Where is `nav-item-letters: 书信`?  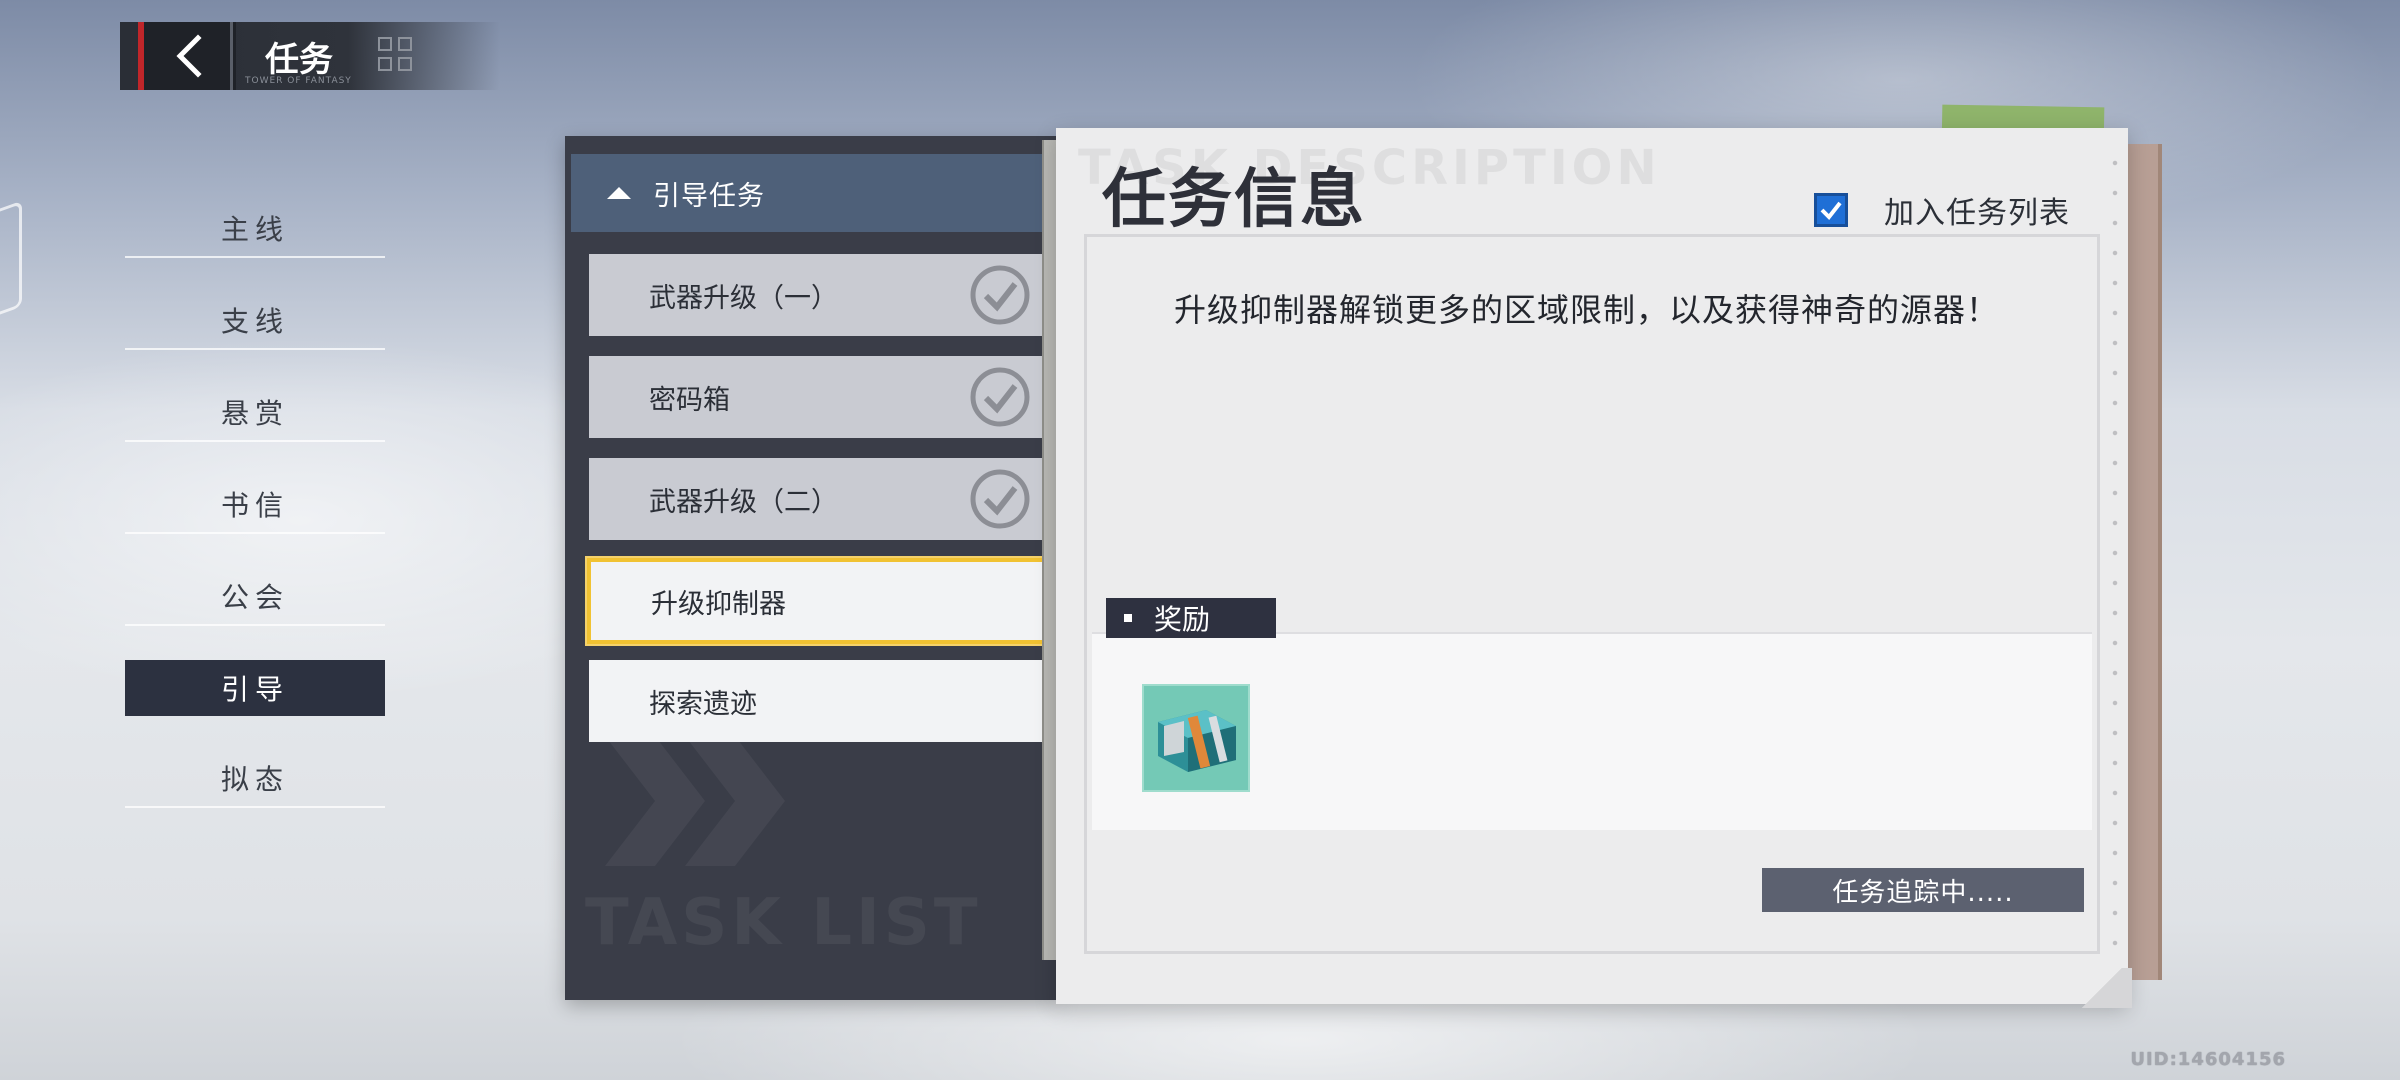 nav-item-letters: 书信 is located at coordinates (255, 505).